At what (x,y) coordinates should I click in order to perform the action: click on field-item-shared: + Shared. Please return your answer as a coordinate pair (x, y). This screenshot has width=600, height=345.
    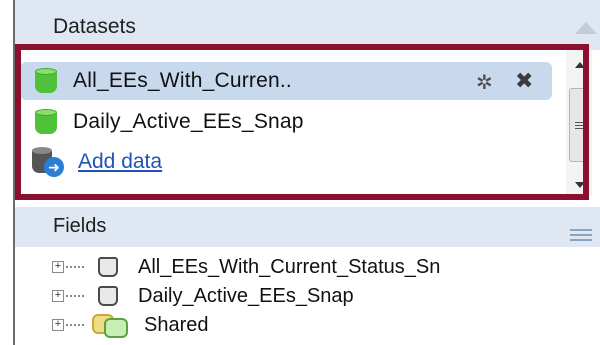
    Looking at the image, I should click on (130, 325).